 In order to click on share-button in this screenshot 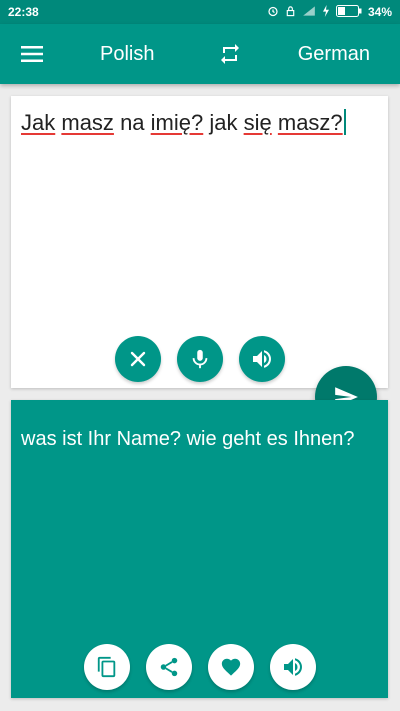, I will do `click(169, 667)`.